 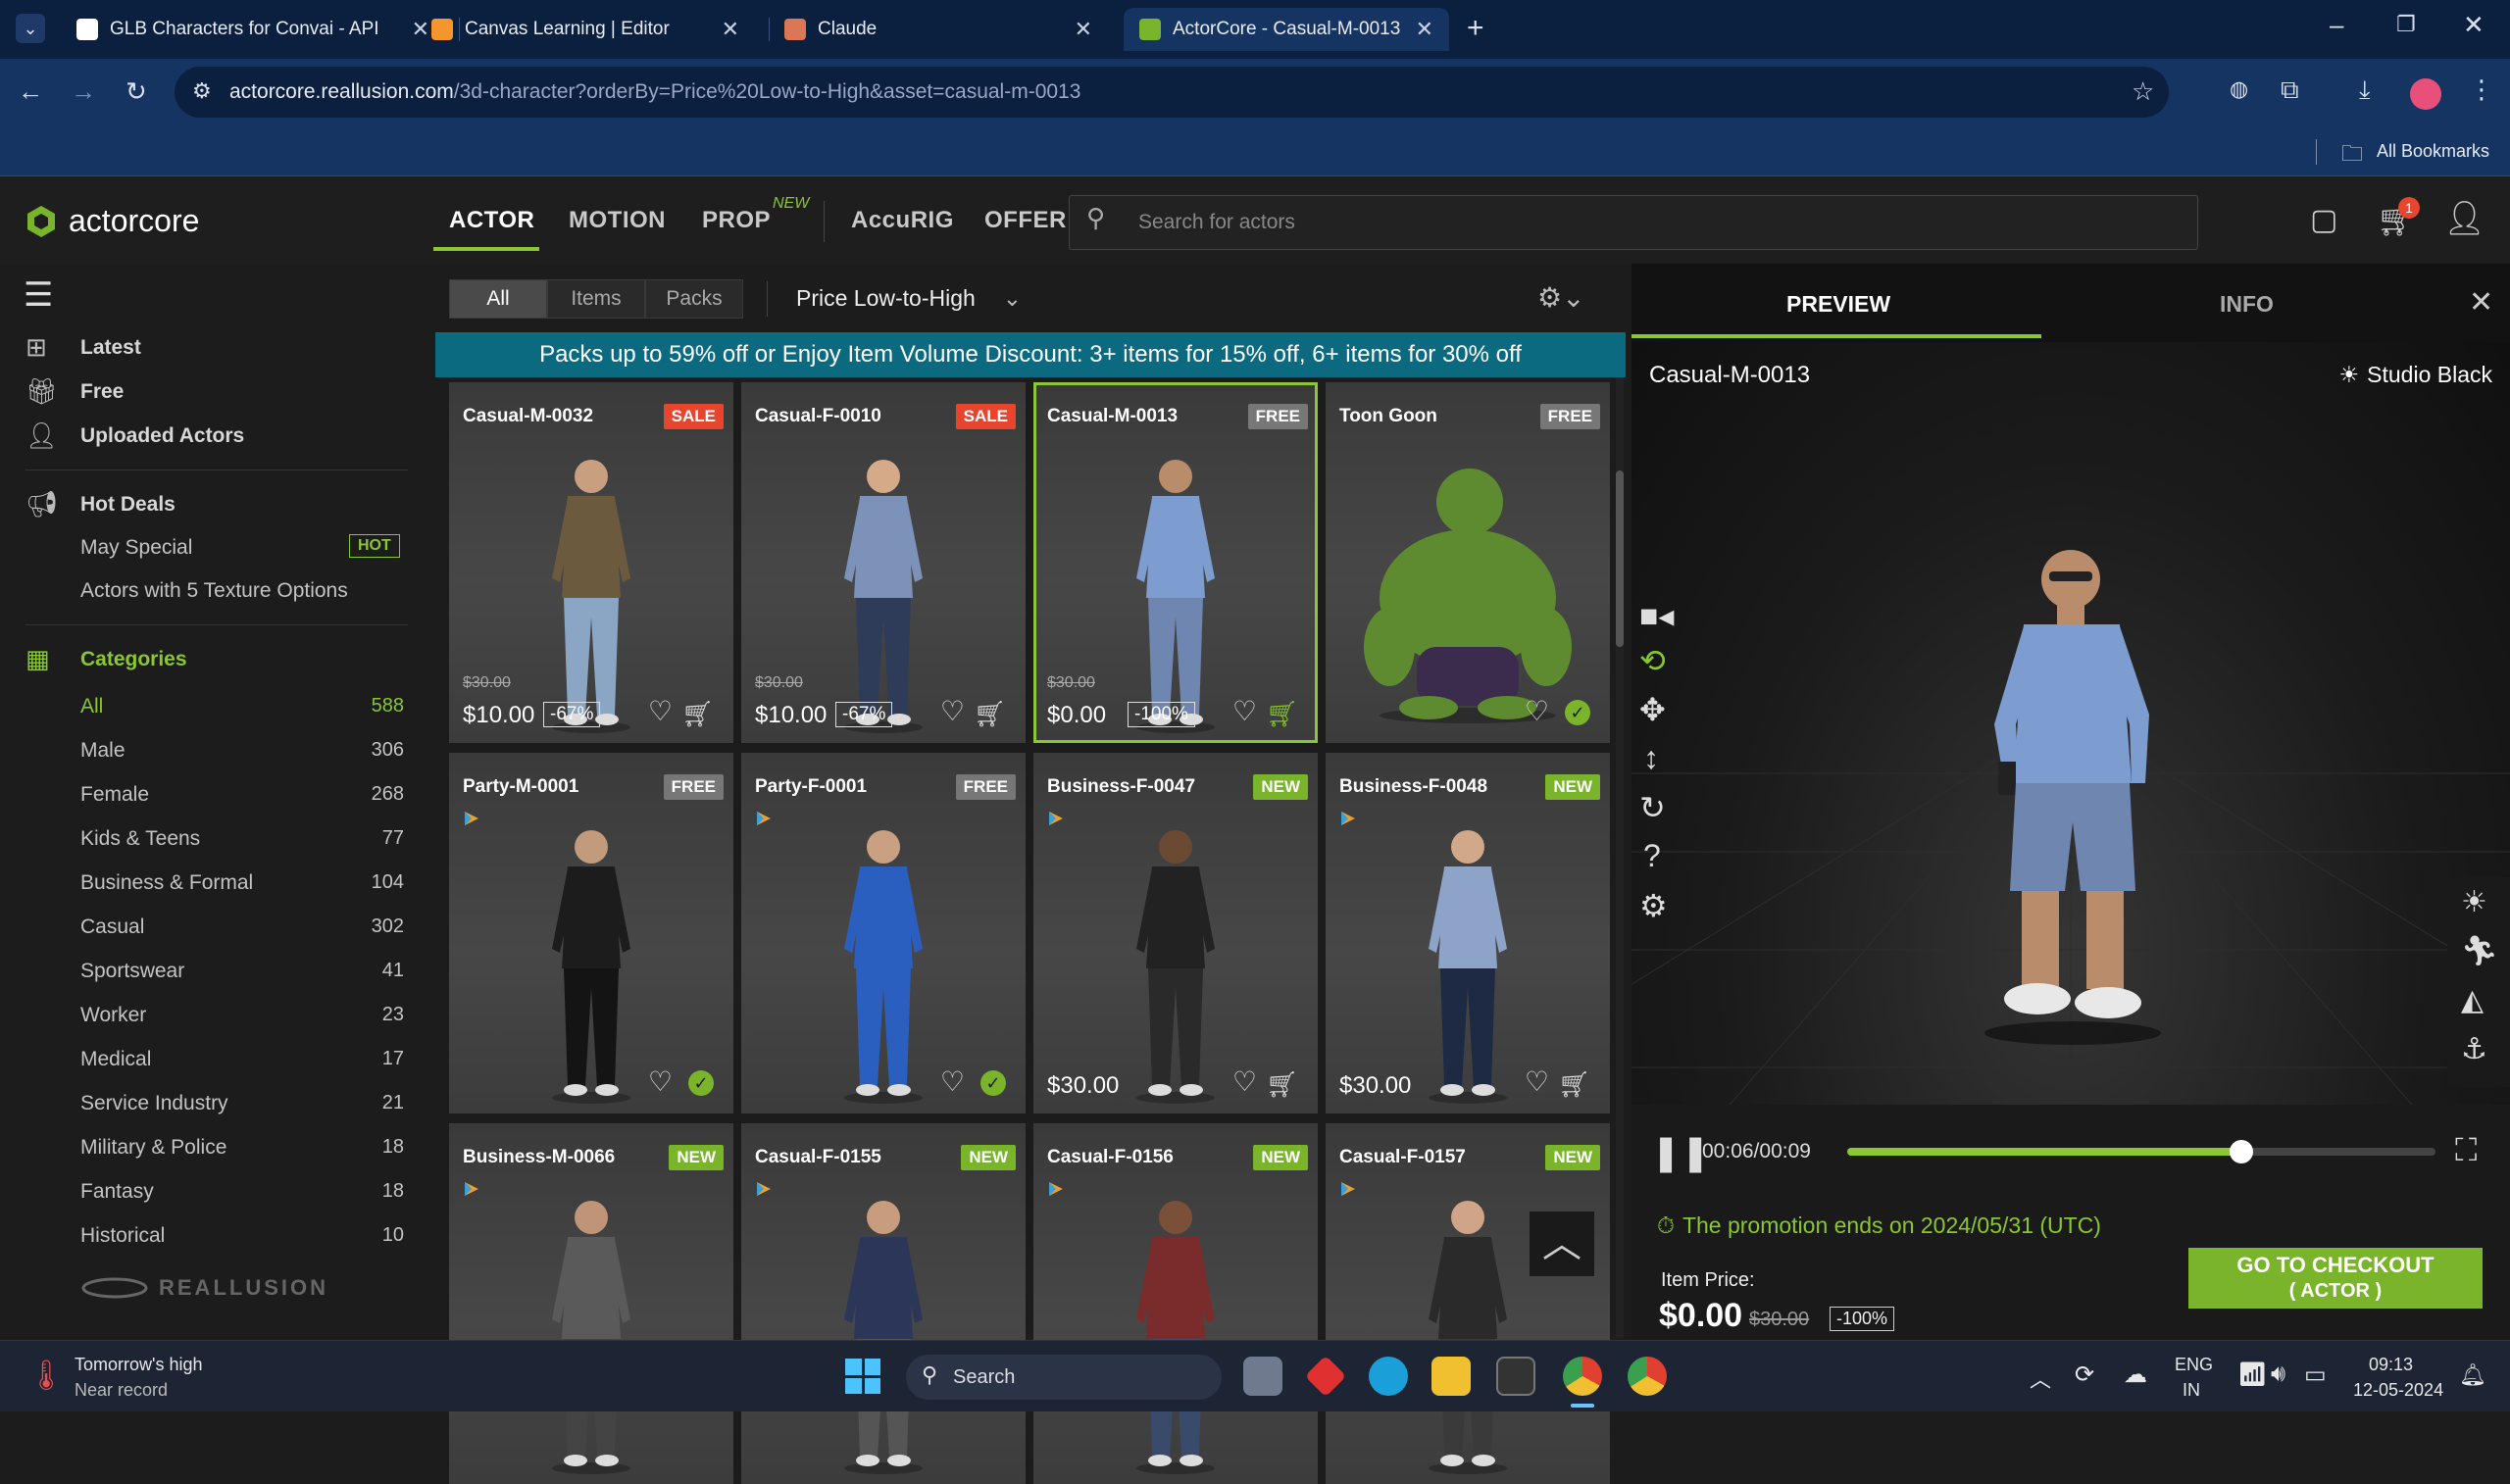 I want to click on settings-icon: ⚙, so click(x=1653, y=905).